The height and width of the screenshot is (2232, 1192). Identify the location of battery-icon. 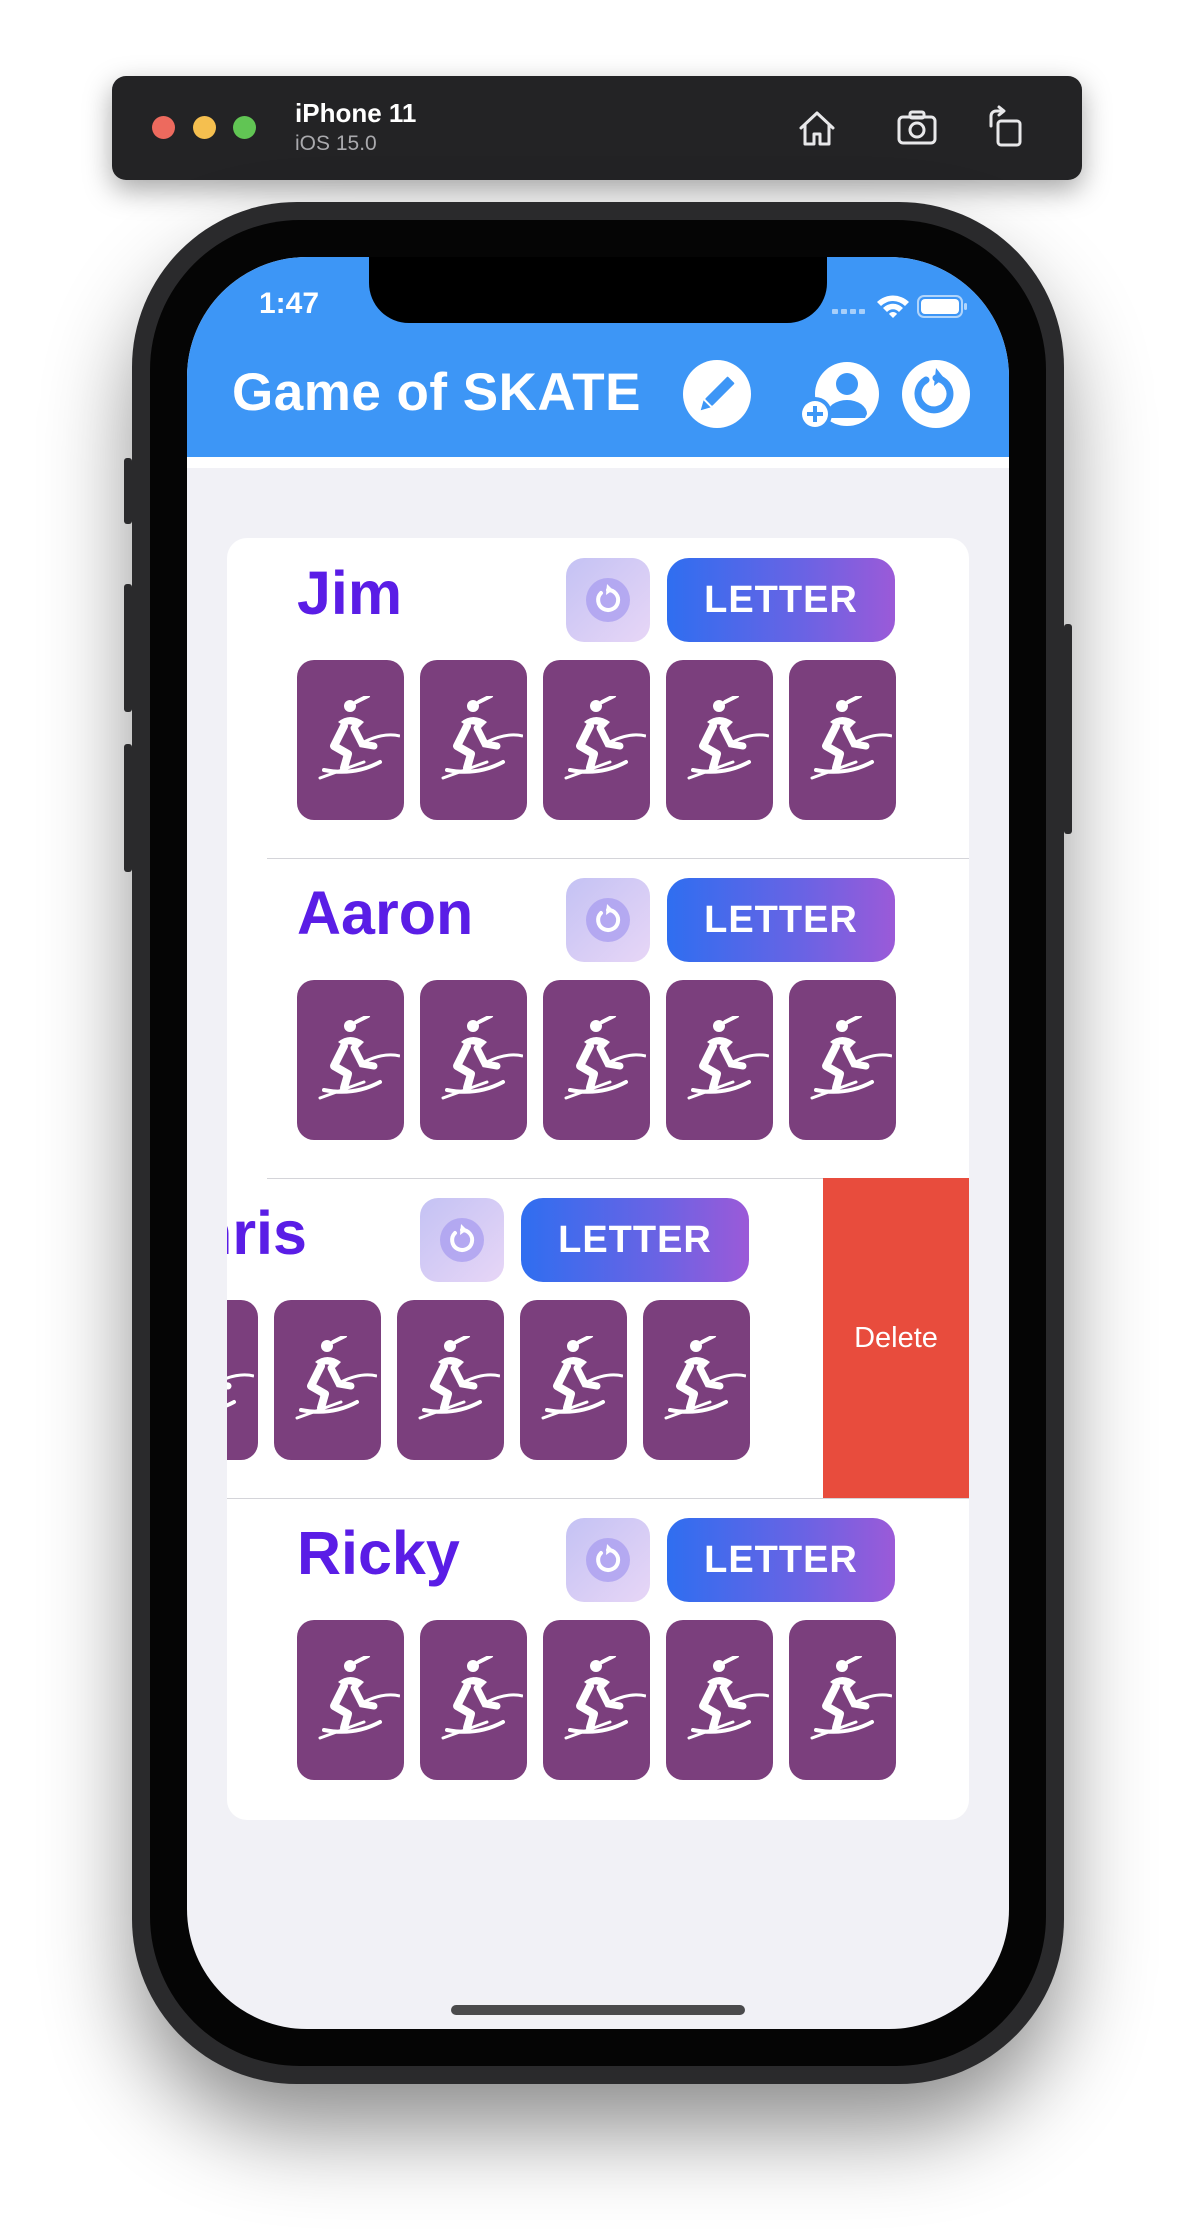
(942, 306).